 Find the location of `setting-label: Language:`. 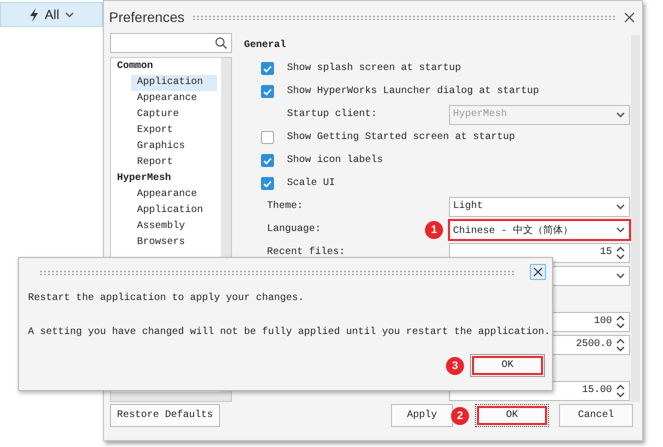

setting-label: Language: is located at coordinates (294, 229).